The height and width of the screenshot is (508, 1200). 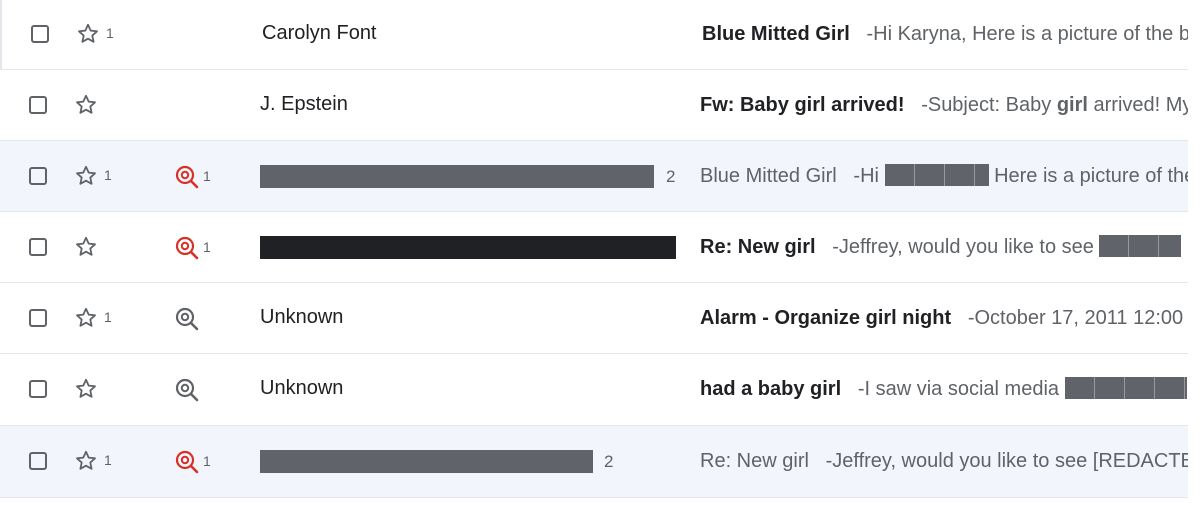 I want to click on message-preview: had a baby girl -I saw via social media, so click(x=944, y=389).